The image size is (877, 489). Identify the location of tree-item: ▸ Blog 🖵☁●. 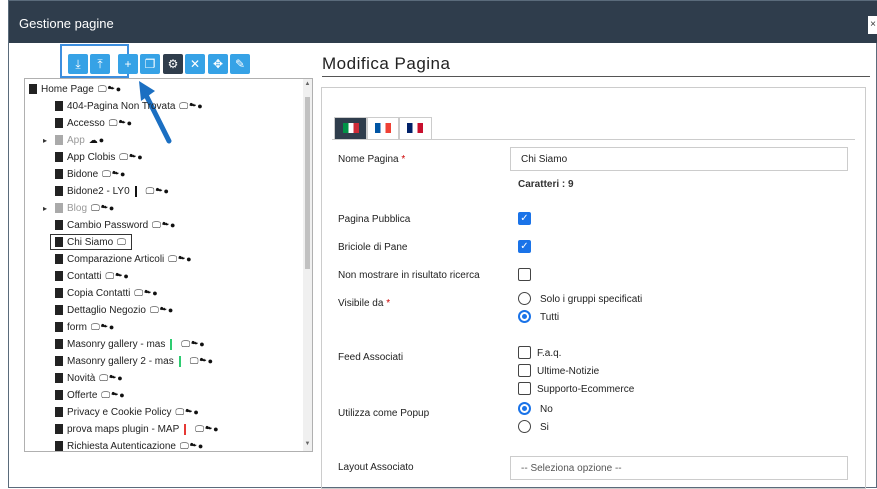
(79, 208).